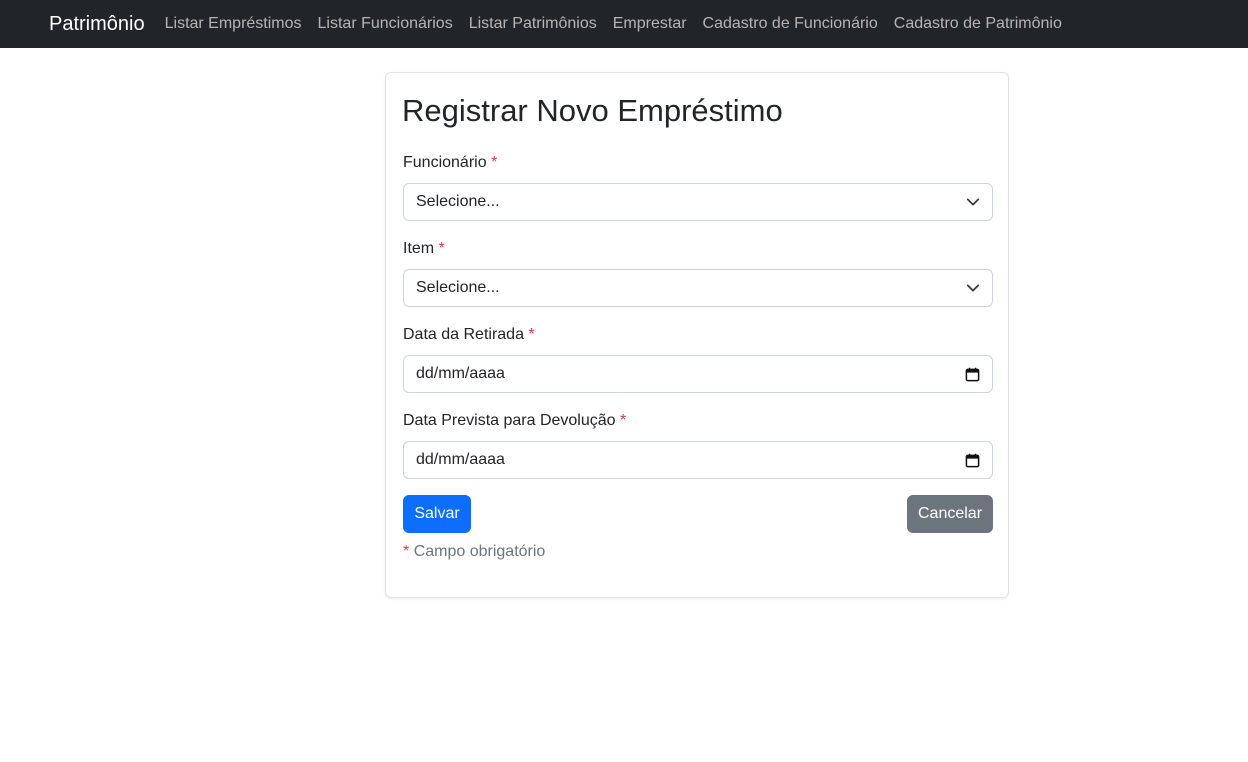 This screenshot has width=1248, height=762. Describe the element at coordinates (97, 24) in the screenshot. I see `navbar-brand: Patrimônio` at that location.